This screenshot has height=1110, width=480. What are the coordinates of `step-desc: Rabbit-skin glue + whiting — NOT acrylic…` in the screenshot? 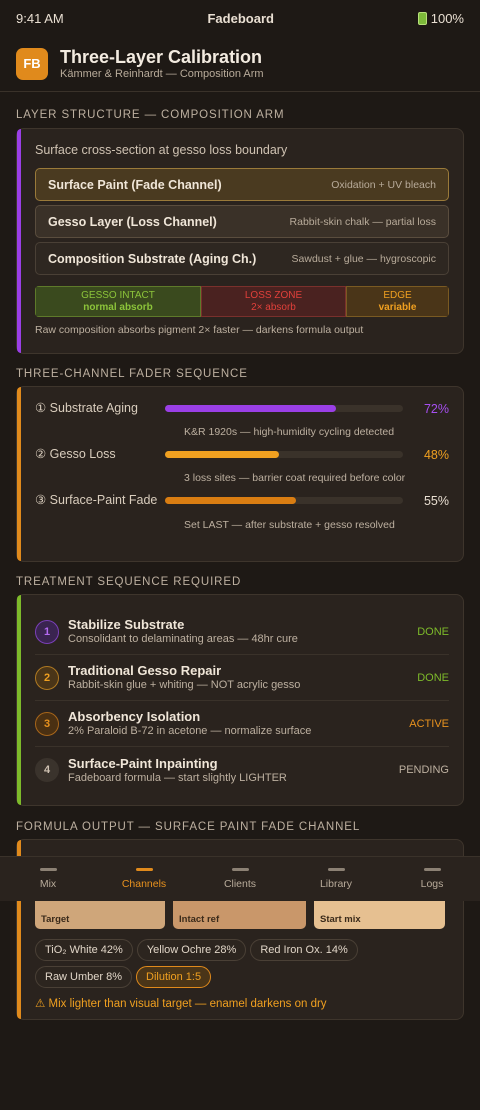 It's located at (184, 685).